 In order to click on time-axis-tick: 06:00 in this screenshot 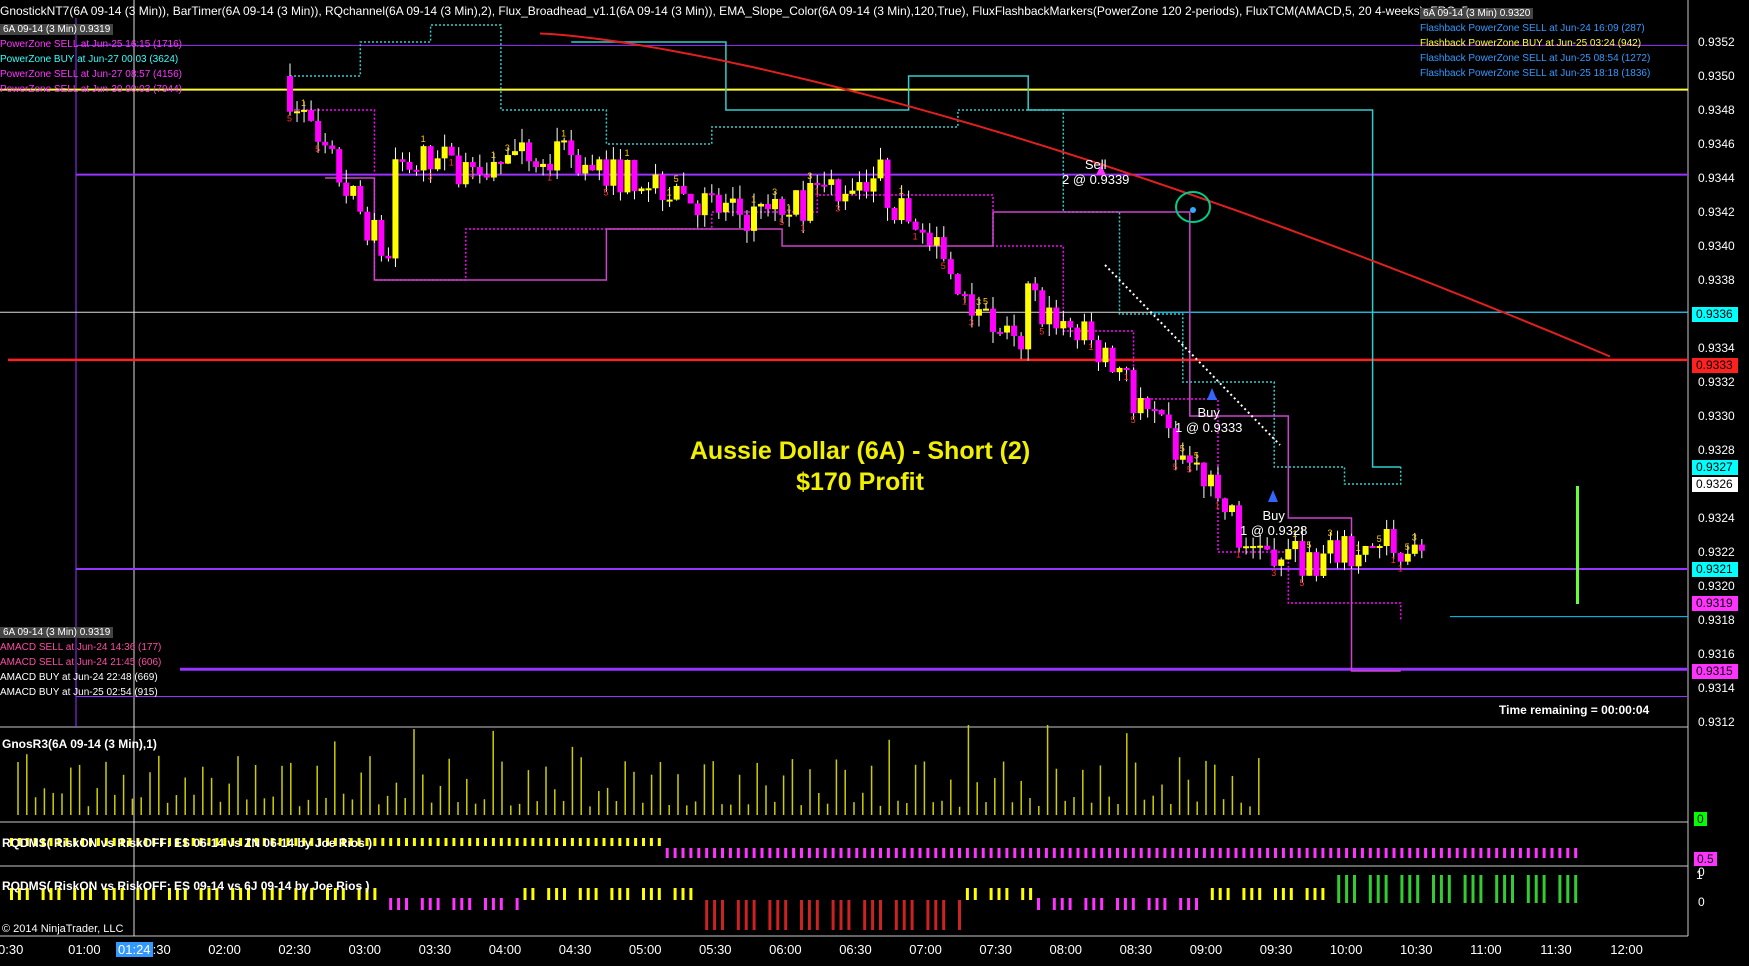, I will do `click(785, 949)`.